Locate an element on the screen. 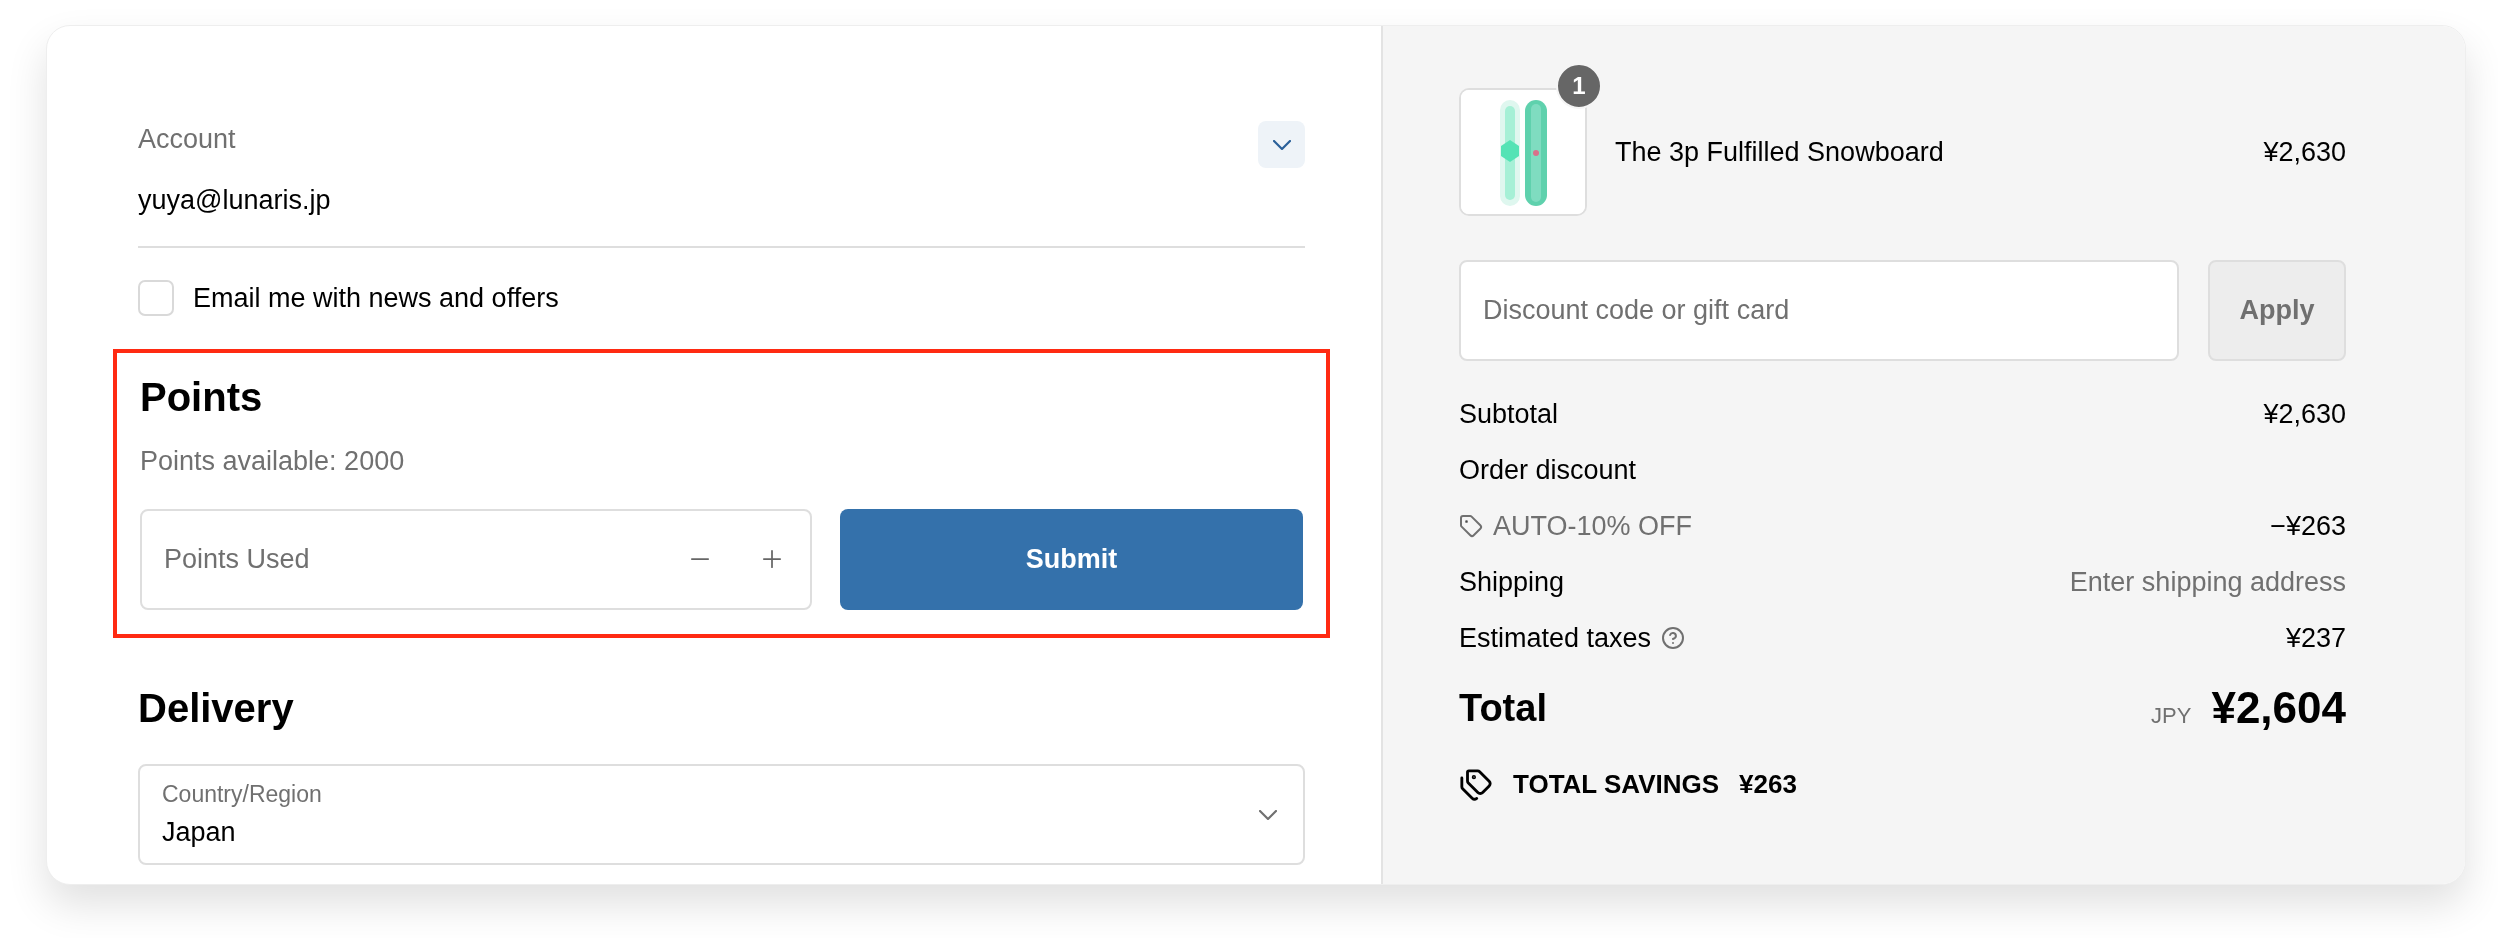 The width and height of the screenshot is (2498, 938). points-heading: Points is located at coordinates (202, 397).